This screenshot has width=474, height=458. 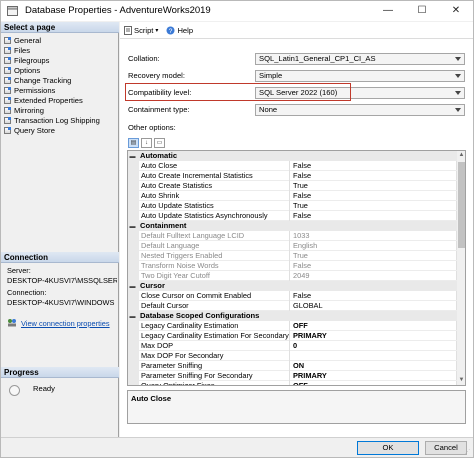 What do you see at coordinates (292, 383) in the screenshot?
I see `grid-row: Query Optimizer Fixes OFF` at bounding box center [292, 383].